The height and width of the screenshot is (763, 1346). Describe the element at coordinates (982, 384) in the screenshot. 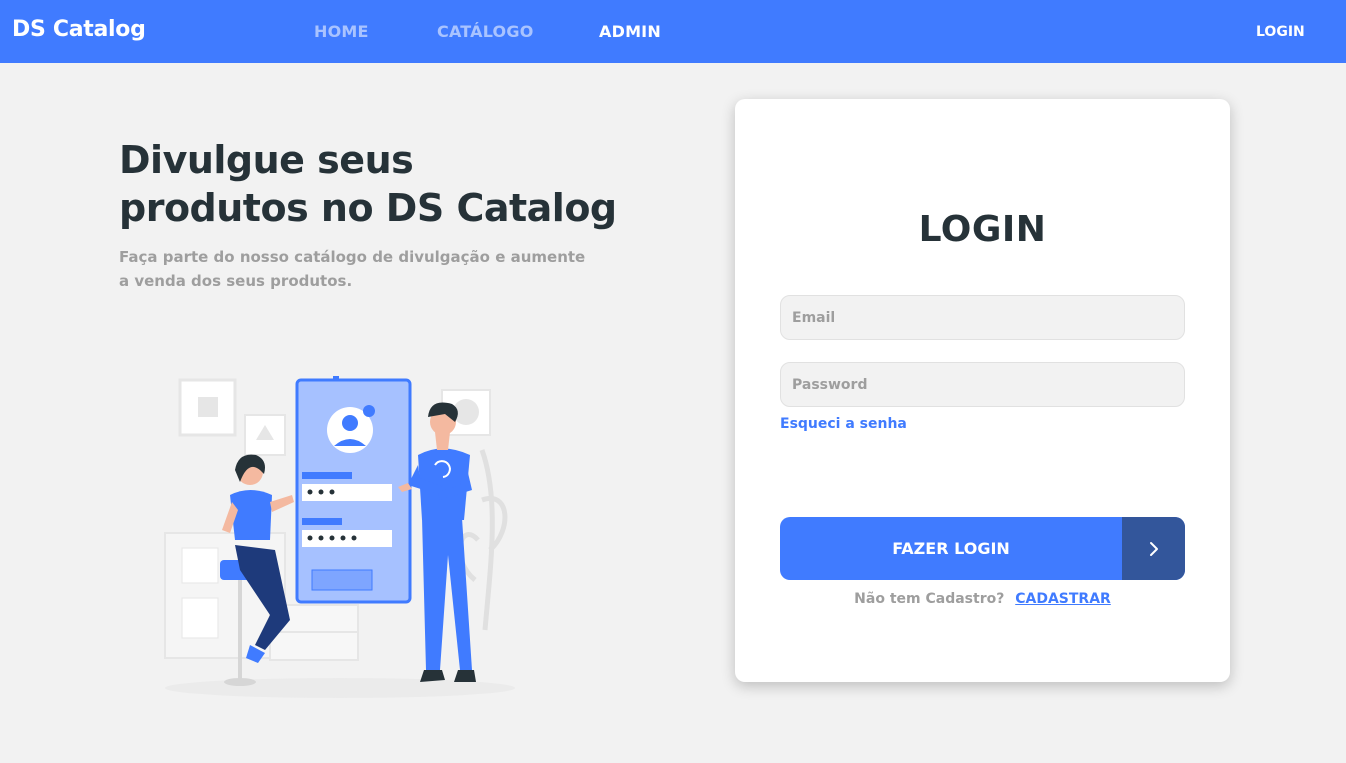

I see `password-input` at that location.